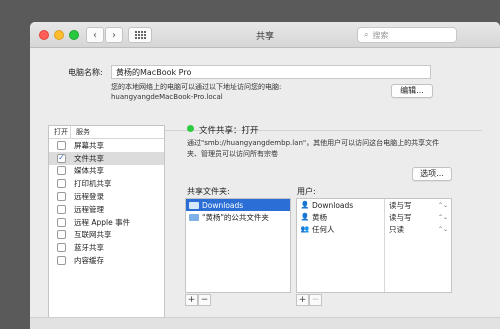 Image resolution: width=500 pixels, height=329 pixels. I want to click on service-row-remote-login: 远程登录, so click(106, 196).